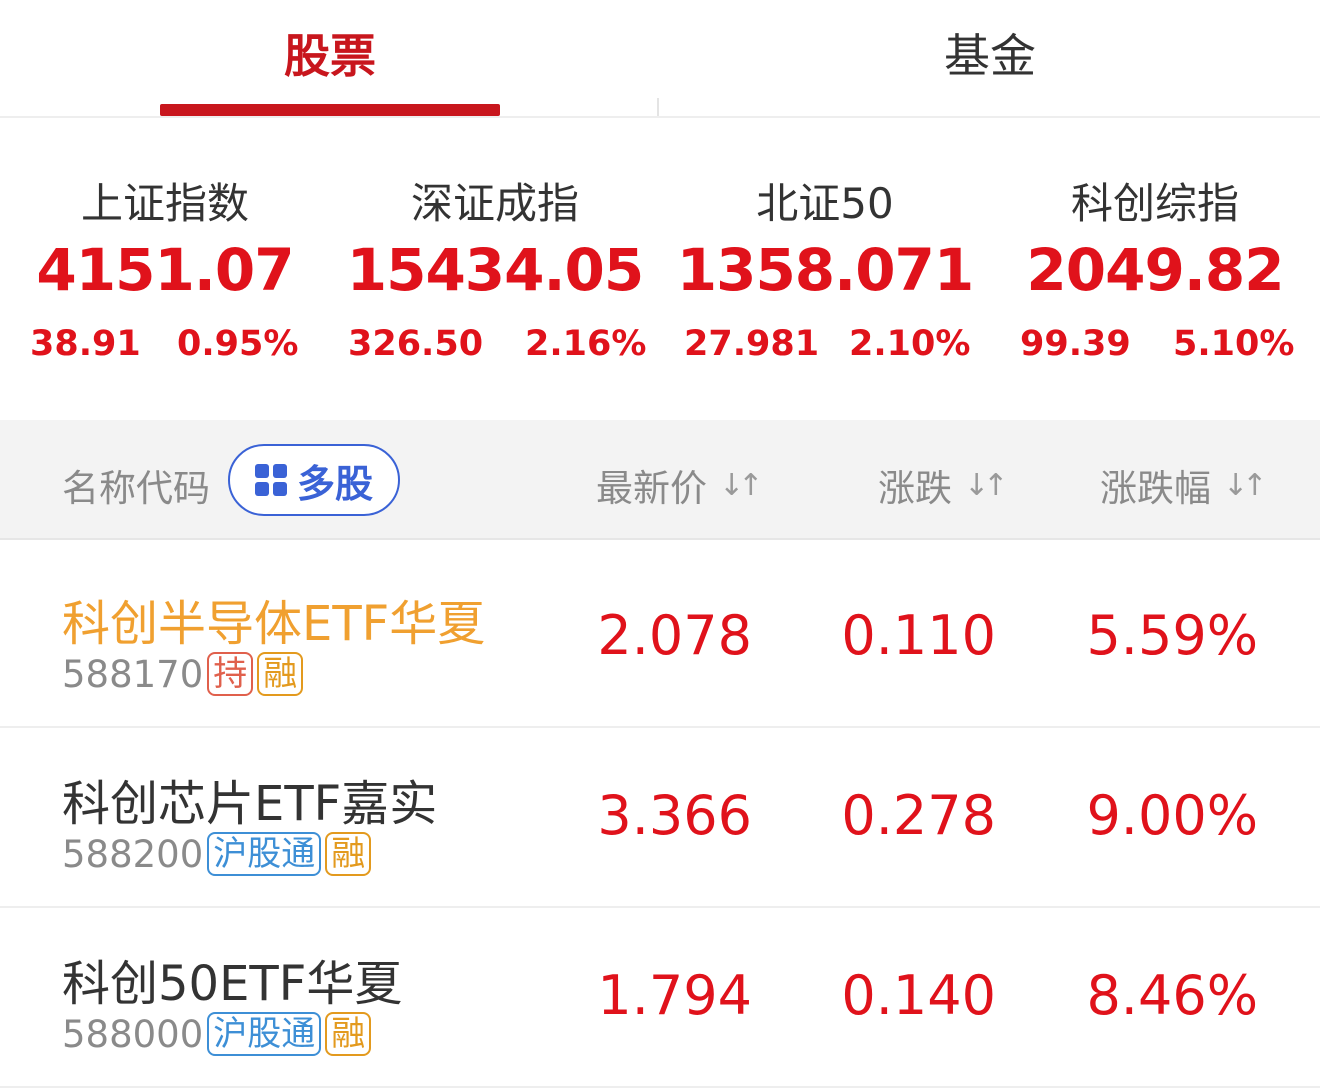  I want to click on index-name: 深证成指, so click(494, 203).